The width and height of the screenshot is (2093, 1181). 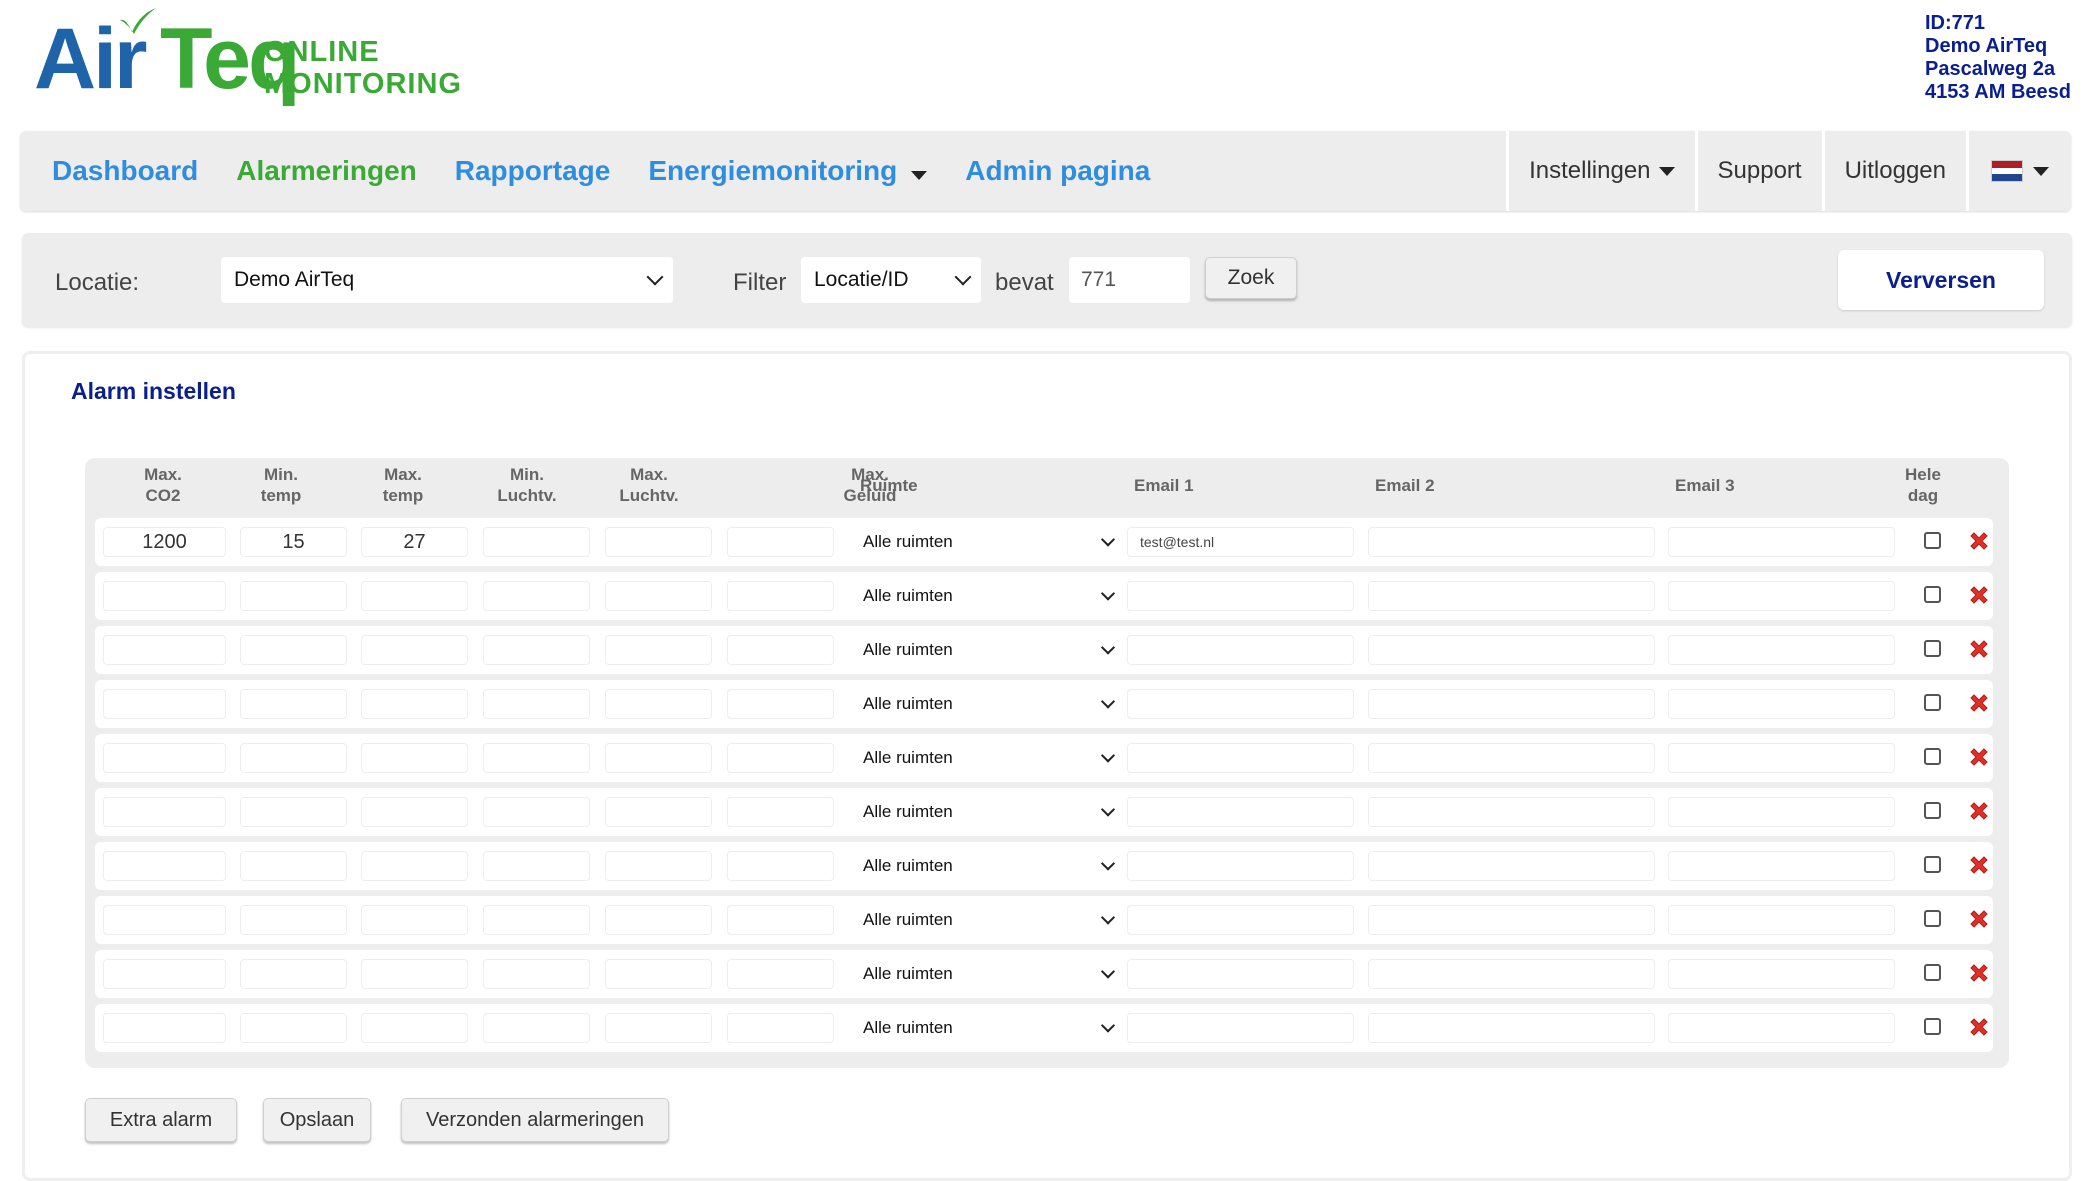 I want to click on max-co2-input: 1200, so click(x=164, y=542).